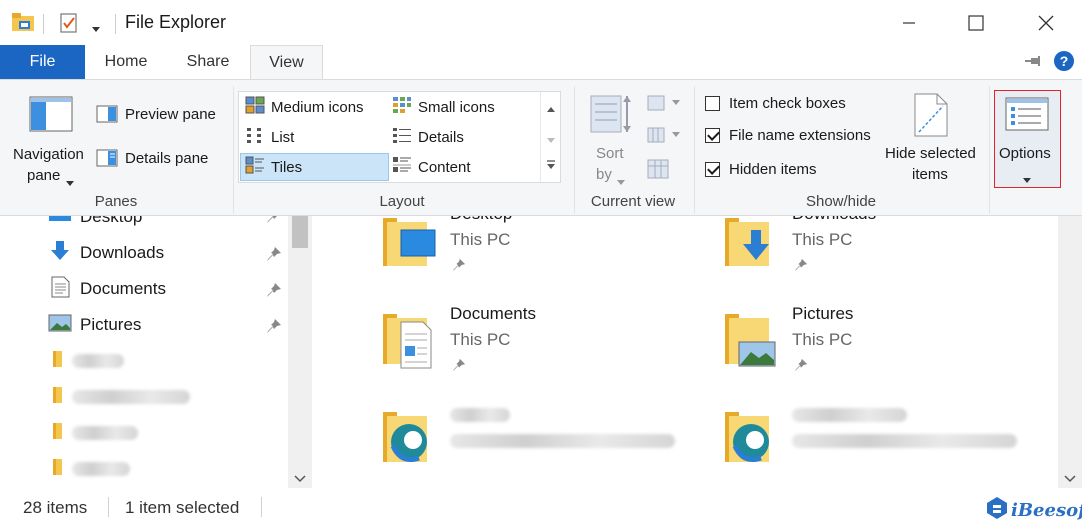 This screenshot has width=1082, height=525. Describe the element at coordinates (664, 138) in the screenshot. I see `add-columns-icon` at that location.